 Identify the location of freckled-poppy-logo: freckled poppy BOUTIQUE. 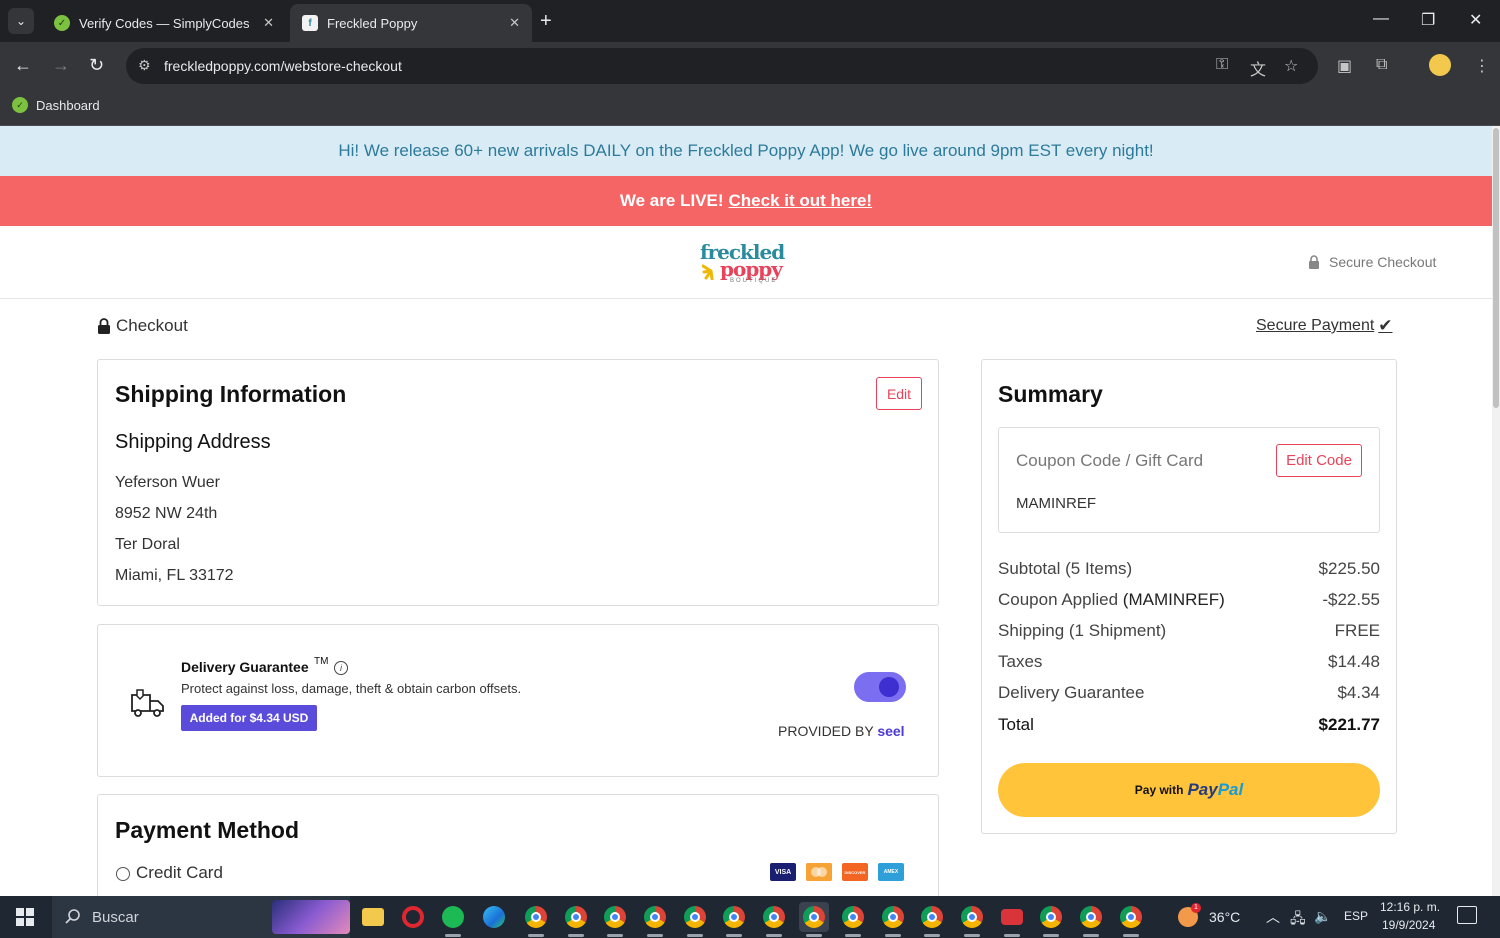
(748, 264).